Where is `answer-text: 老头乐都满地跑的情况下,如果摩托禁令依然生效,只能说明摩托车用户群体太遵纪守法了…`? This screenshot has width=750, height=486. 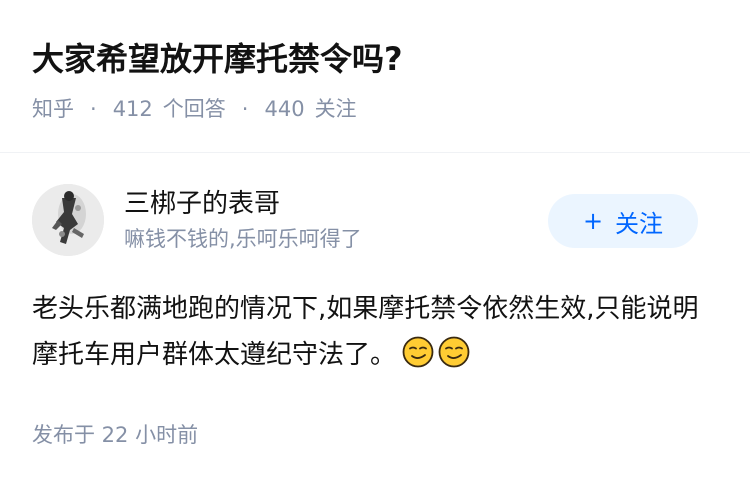
answer-text: 老头乐都满地跑的情况下,如果摩托禁令依然生效,只能说明摩托车用户群体太遵纪守法了… is located at coordinates (365, 332).